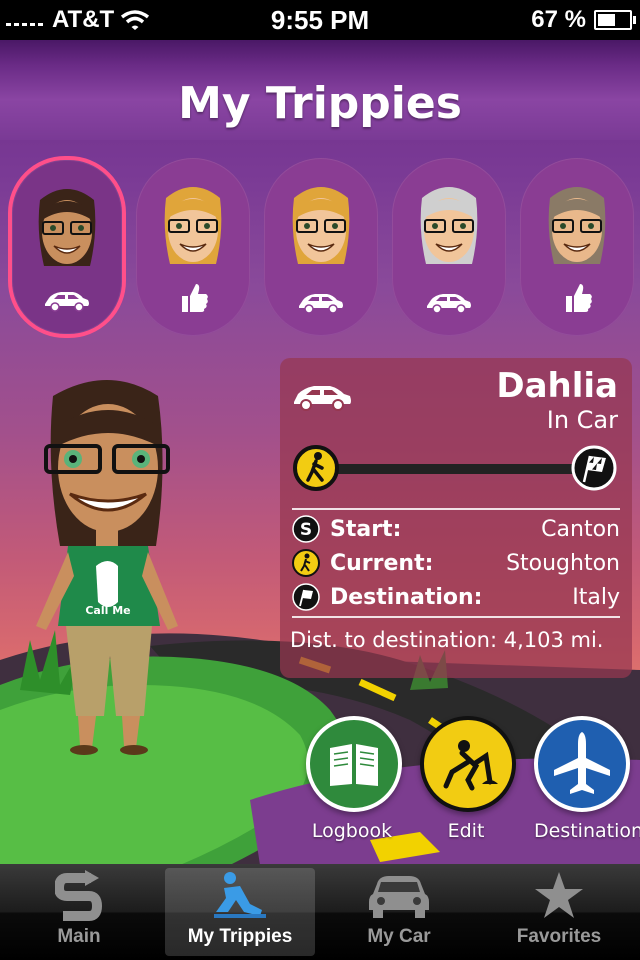 The width and height of the screenshot is (640, 960). I want to click on distance-to-destination: Dist. to destination: 4,103 mi., so click(447, 640).